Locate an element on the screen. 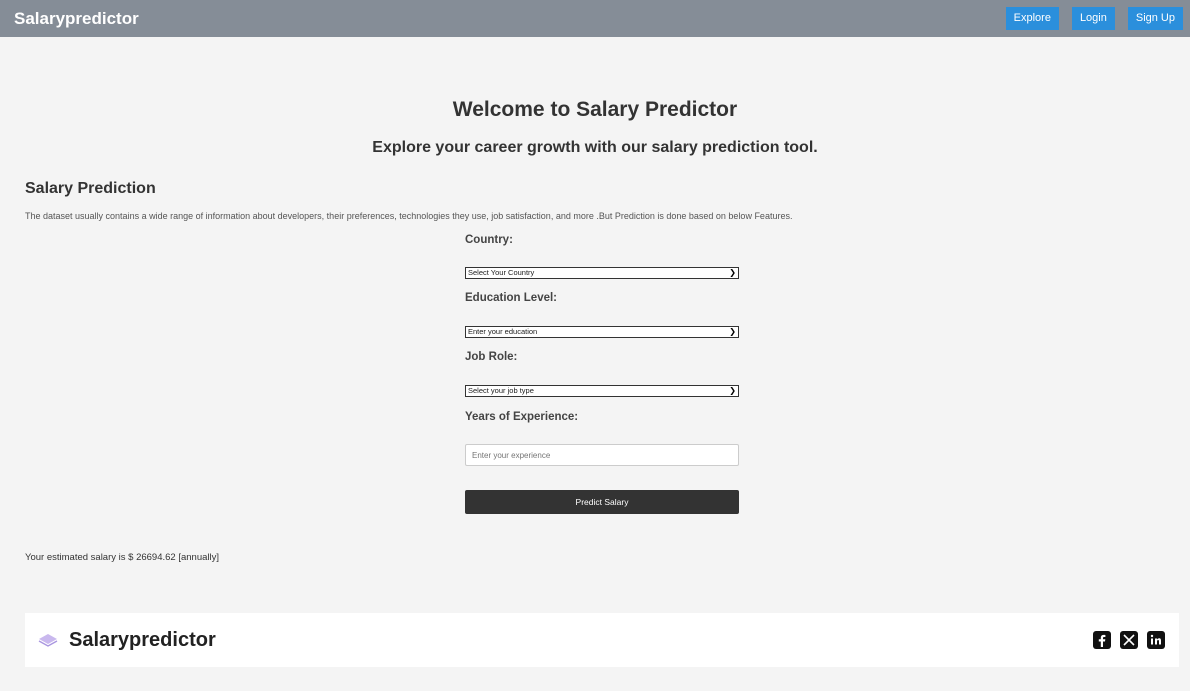  country-select: Select Your Country ❯ is located at coordinates (602, 273).